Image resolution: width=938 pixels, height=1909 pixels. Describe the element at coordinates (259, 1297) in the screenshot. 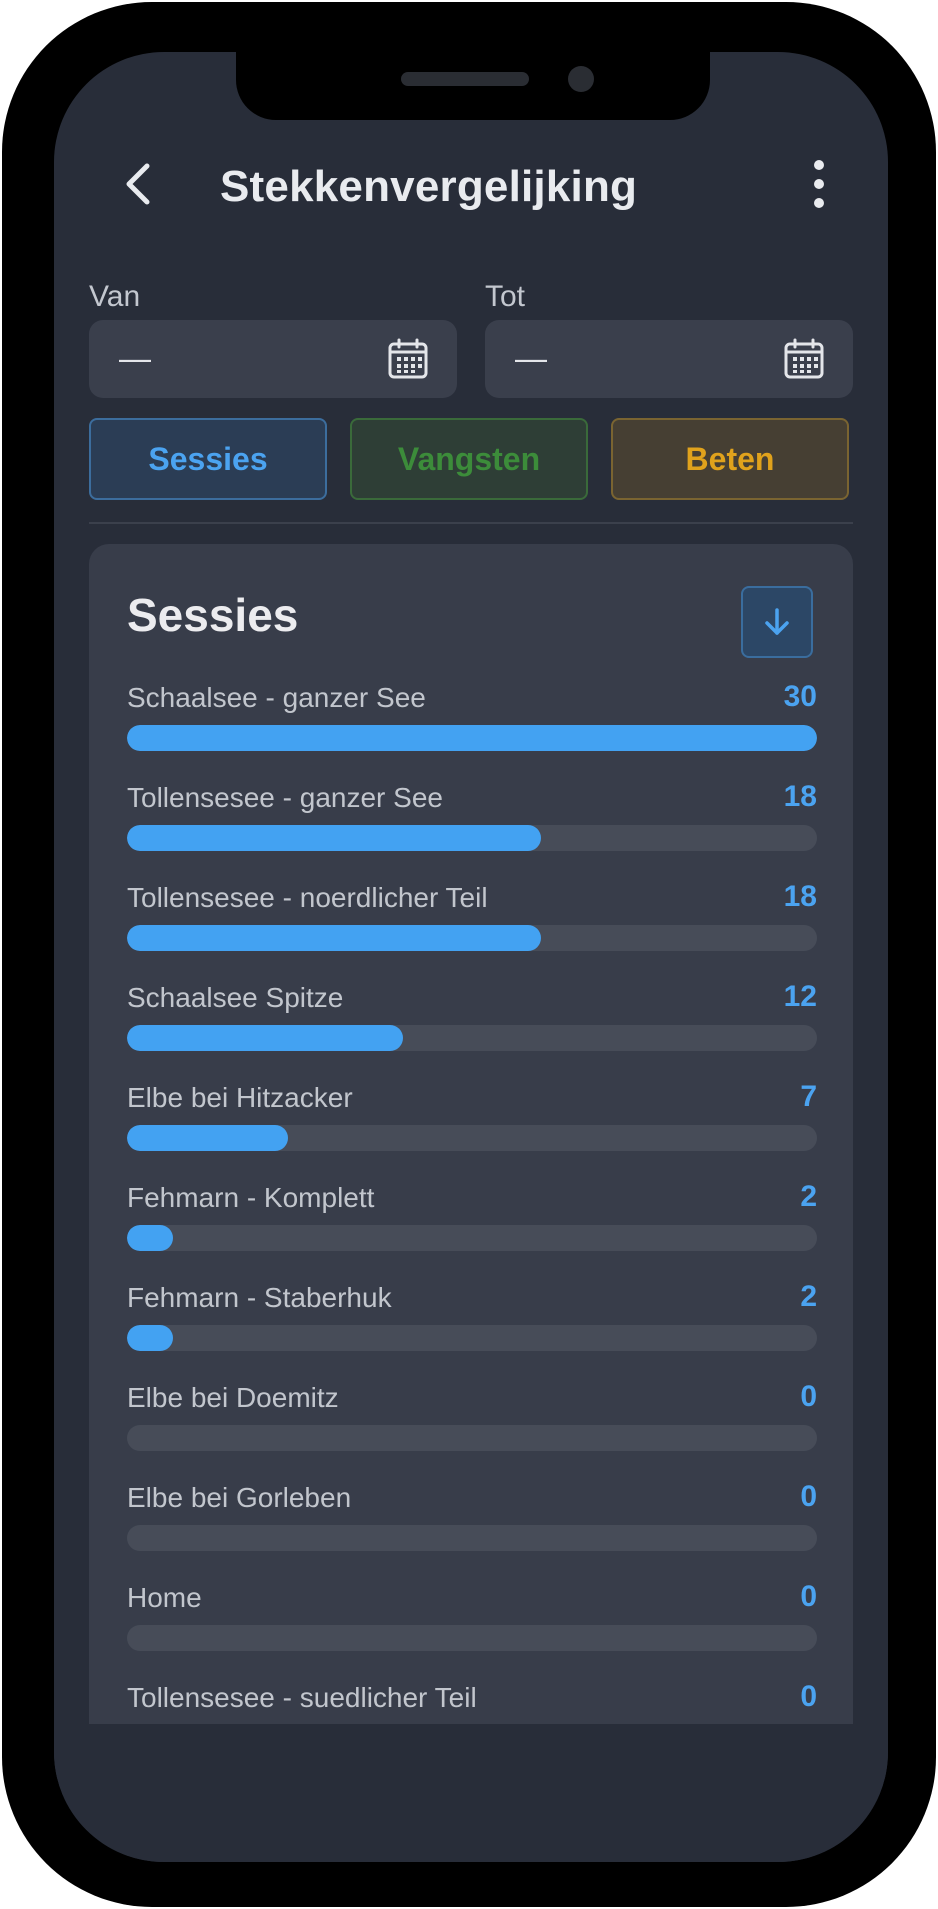

I see `location-name: Fehmarn - Staberhuk` at that location.